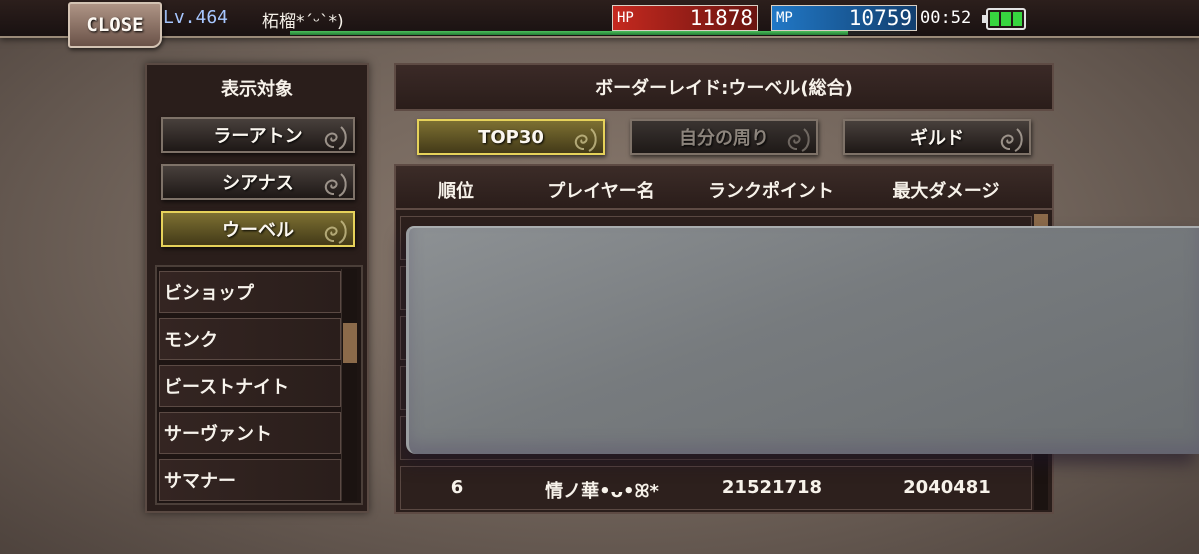  I want to click on row-rank: 6, so click(457, 487).